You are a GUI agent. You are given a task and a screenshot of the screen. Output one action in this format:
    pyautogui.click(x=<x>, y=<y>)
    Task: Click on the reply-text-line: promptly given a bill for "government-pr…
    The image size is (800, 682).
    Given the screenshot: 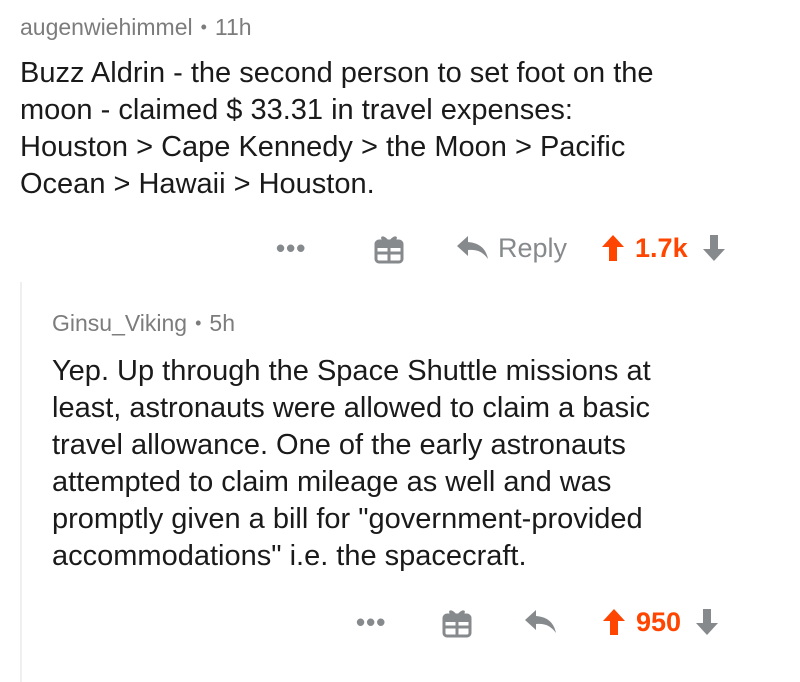 What is the action you would take?
    pyautogui.click(x=347, y=519)
    